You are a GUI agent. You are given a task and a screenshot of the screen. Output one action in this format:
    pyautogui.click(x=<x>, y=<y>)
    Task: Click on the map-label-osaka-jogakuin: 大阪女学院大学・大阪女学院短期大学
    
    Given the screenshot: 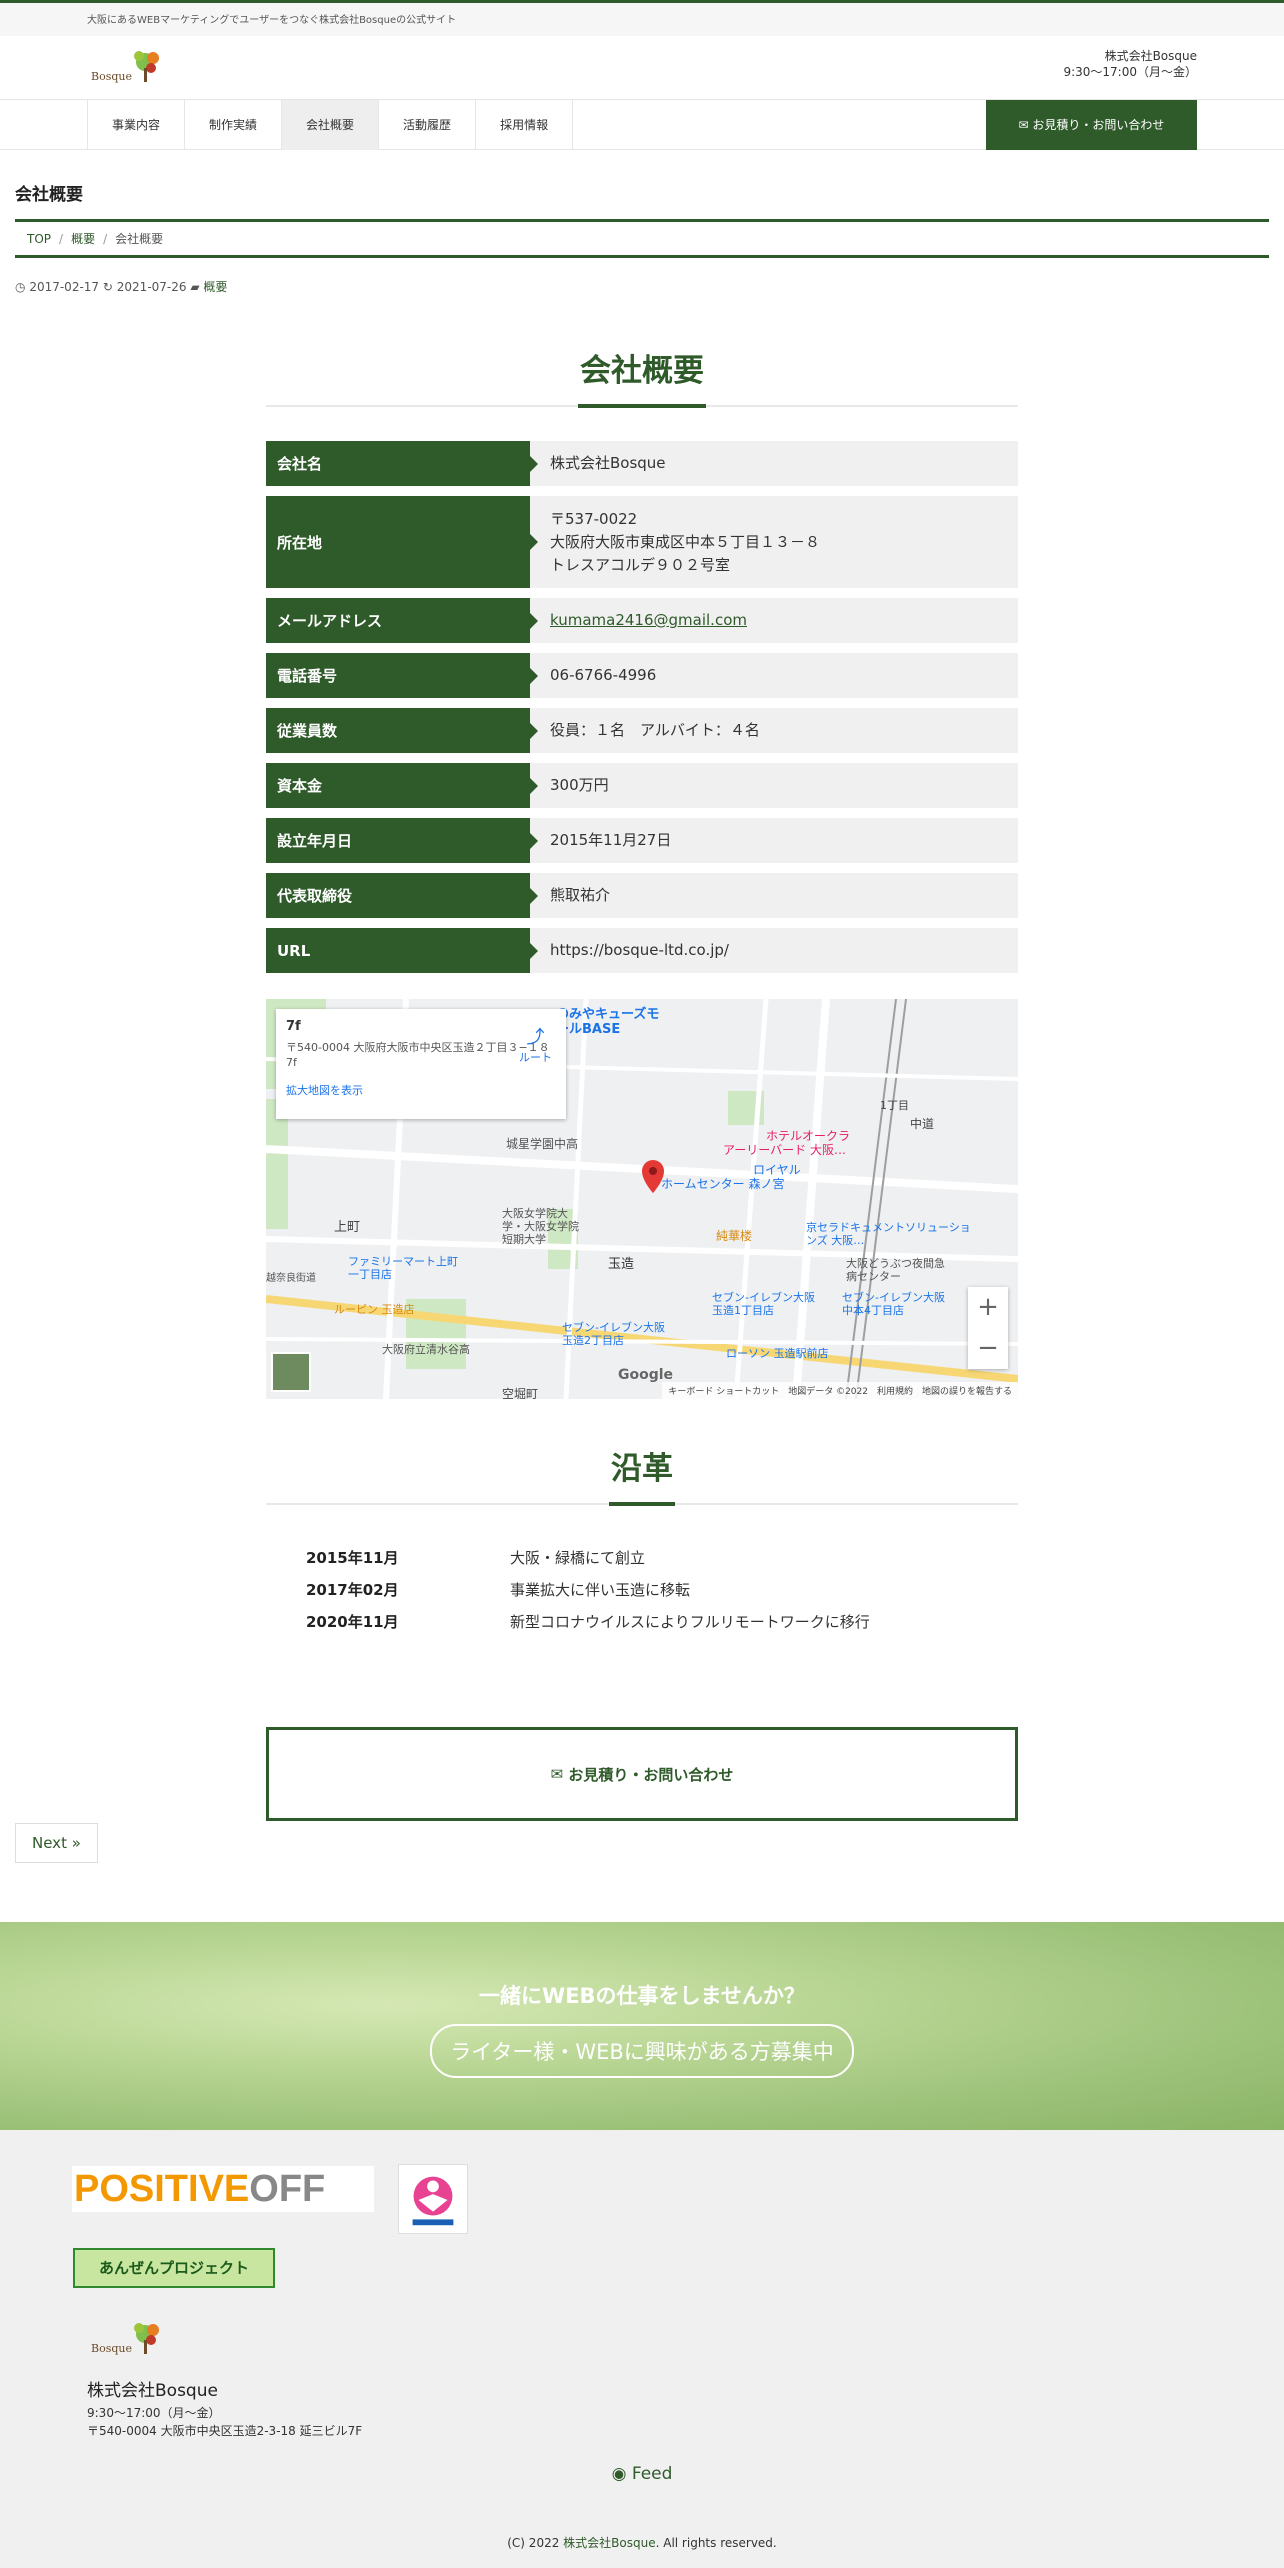 What is the action you would take?
    pyautogui.click(x=540, y=1226)
    